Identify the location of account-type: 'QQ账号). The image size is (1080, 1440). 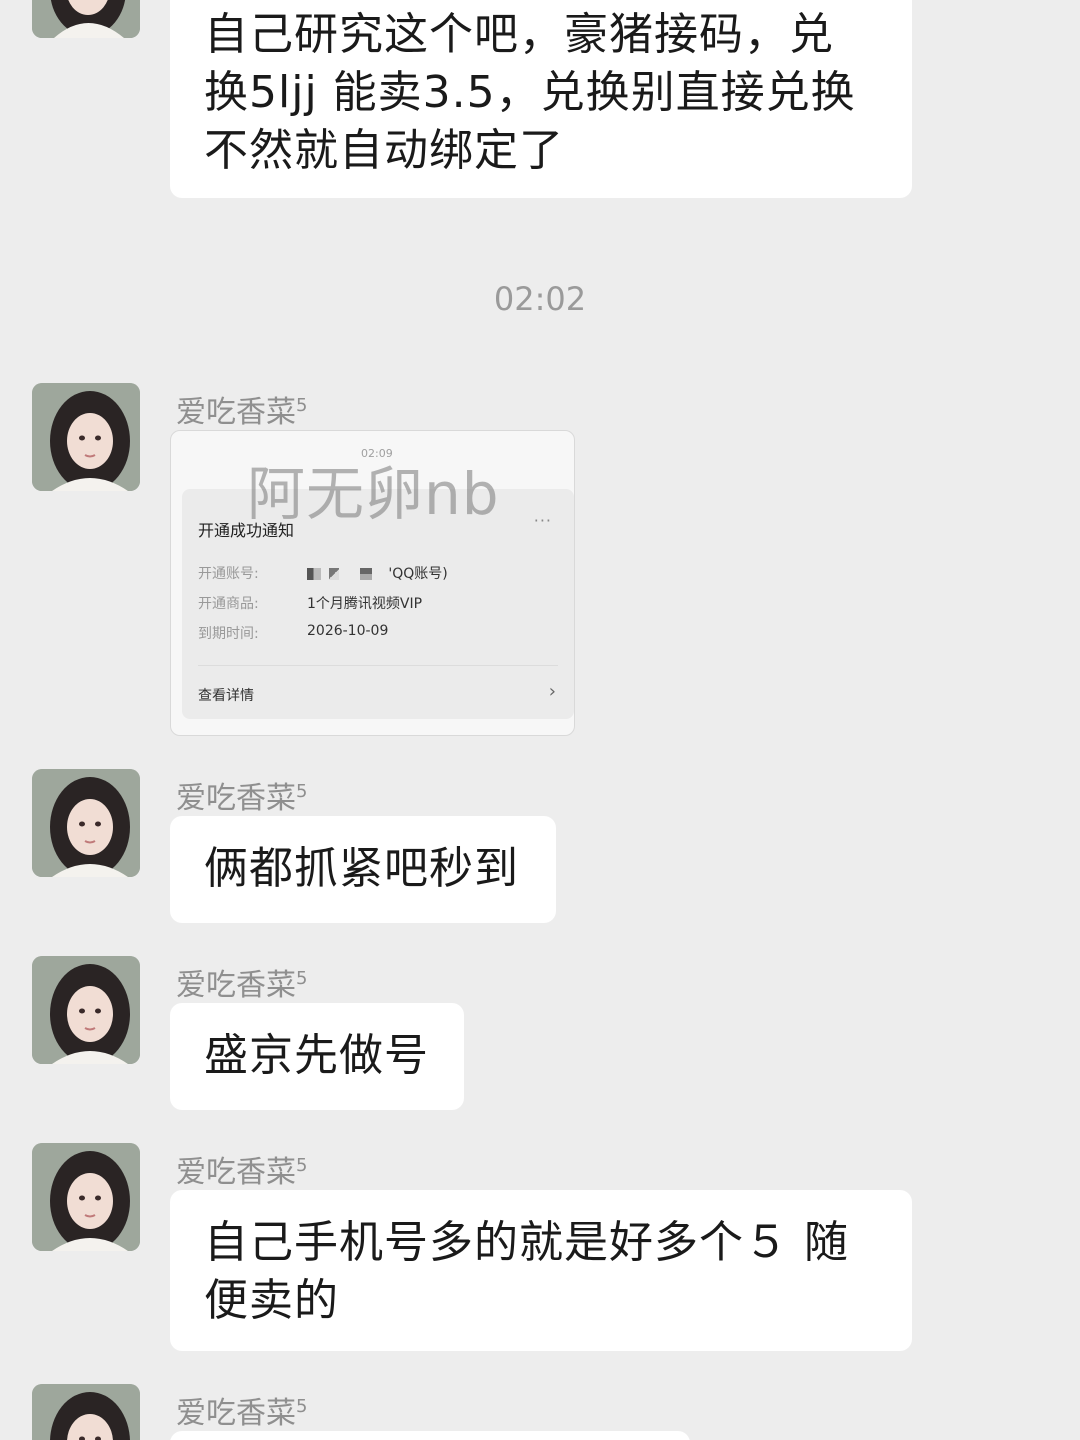
(418, 574).